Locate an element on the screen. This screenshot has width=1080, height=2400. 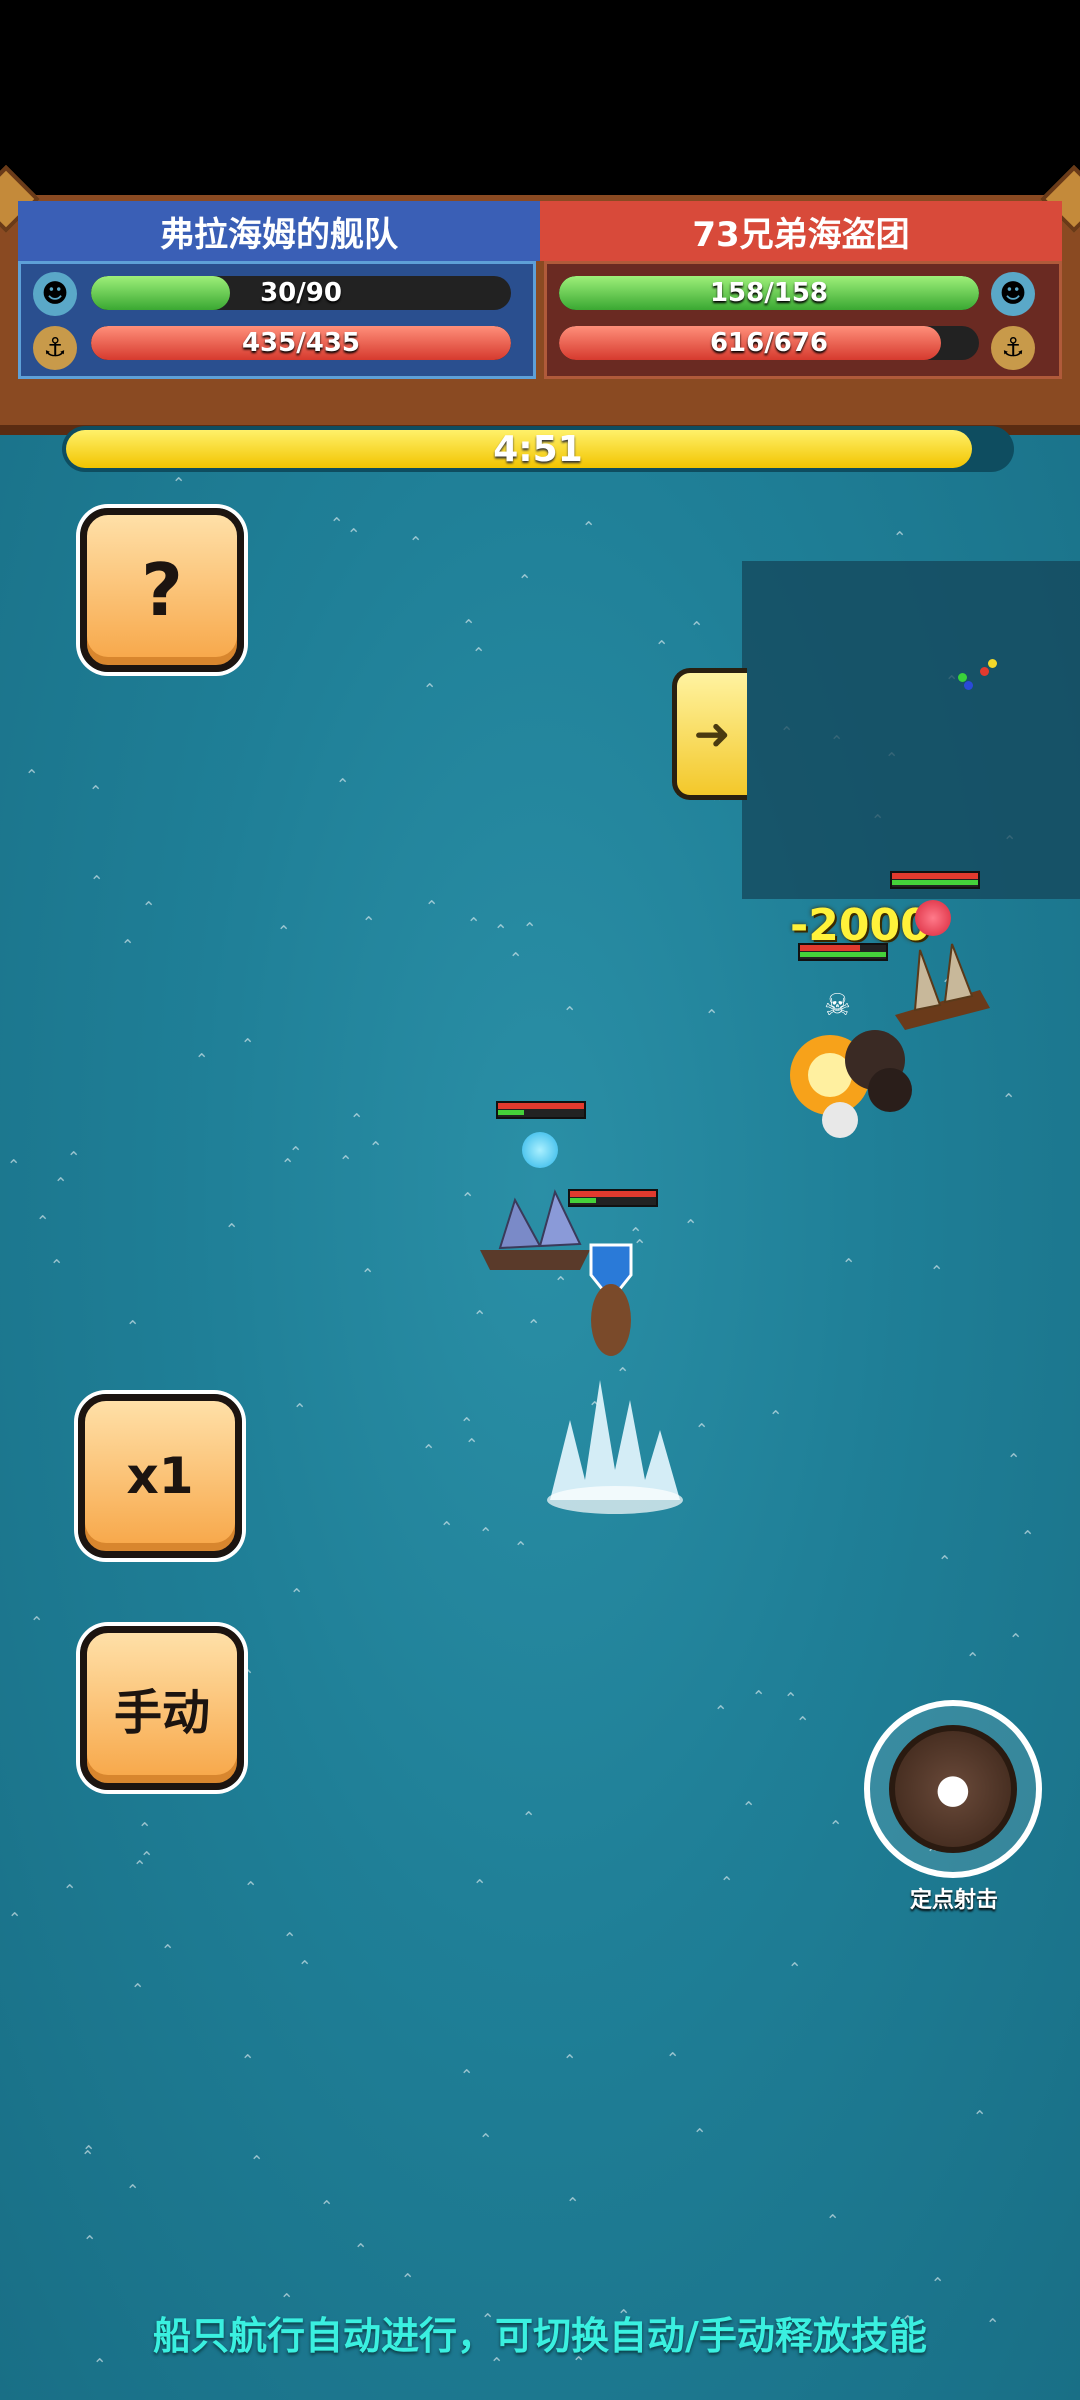
enemy-hull-bar: 616/676 is located at coordinates (769, 343).